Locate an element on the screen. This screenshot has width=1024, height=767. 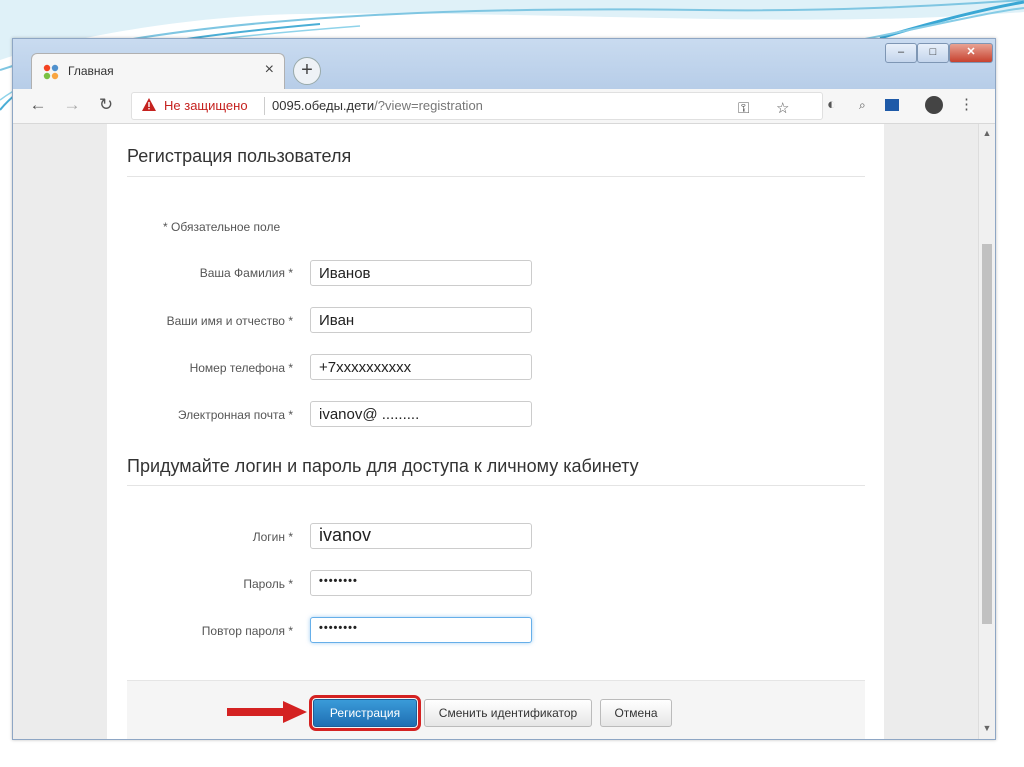
title-divider is located at coordinates (496, 176).